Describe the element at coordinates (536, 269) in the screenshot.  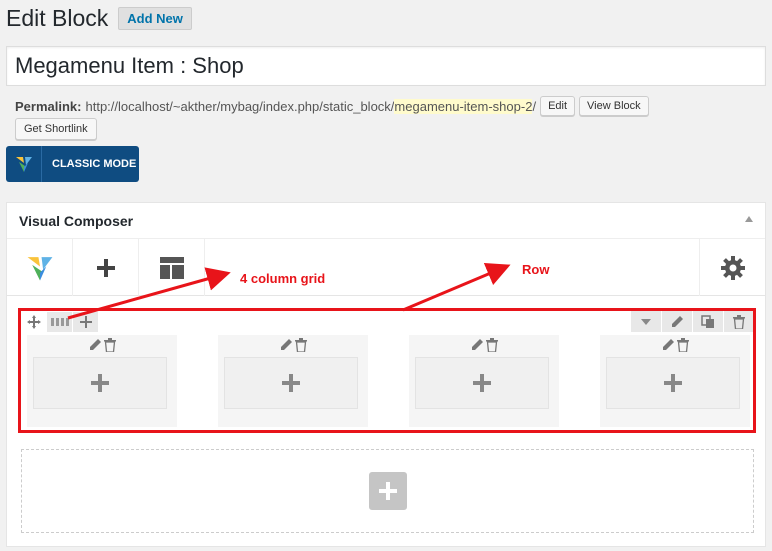
I see `annotation-row-label: Row` at that location.